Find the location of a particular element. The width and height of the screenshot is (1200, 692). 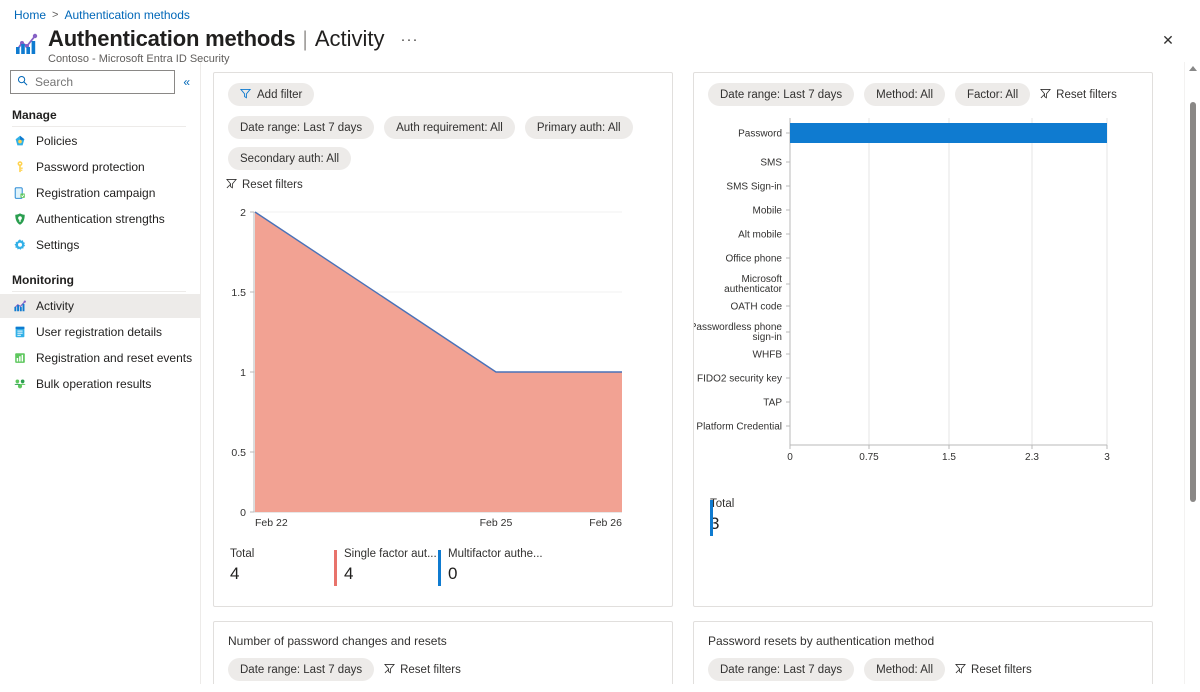

password-changes-chip-row: Date range: Last 7 days Reset filters is located at coordinates (443, 664).